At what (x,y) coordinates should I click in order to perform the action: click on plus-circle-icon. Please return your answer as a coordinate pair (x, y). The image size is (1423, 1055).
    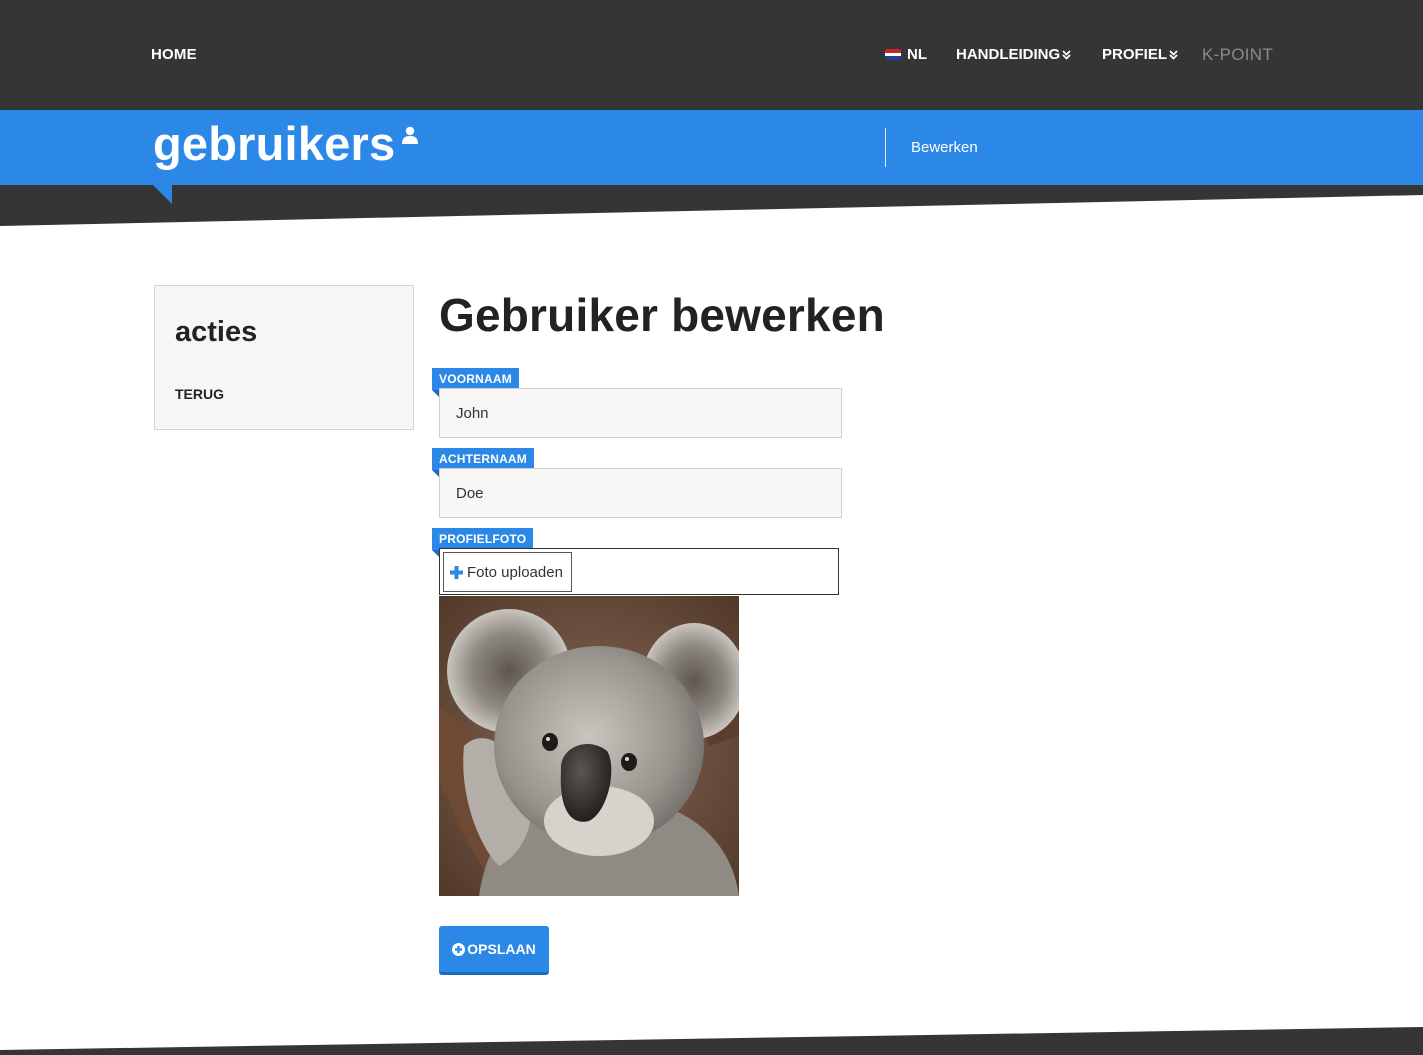
    Looking at the image, I should click on (459, 949).